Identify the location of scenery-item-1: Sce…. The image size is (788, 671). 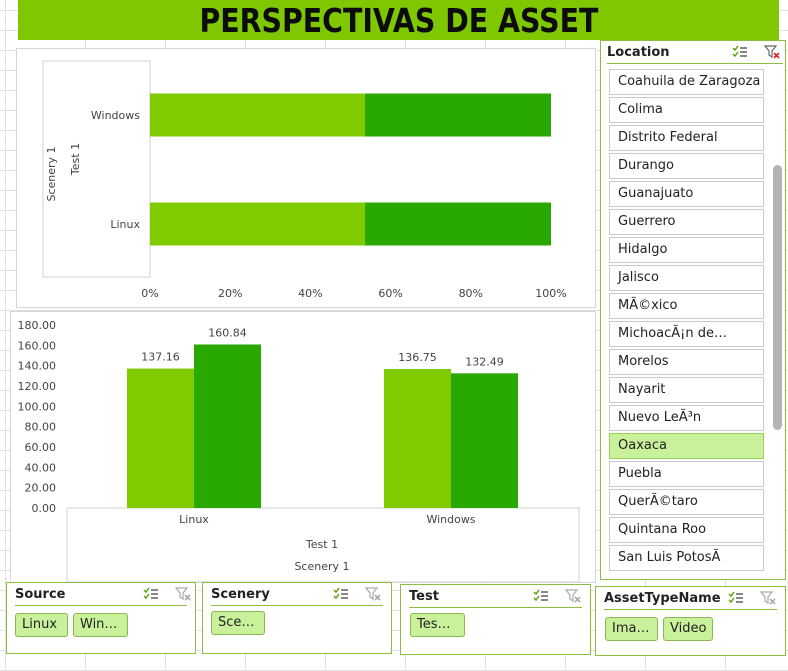
(238, 623).